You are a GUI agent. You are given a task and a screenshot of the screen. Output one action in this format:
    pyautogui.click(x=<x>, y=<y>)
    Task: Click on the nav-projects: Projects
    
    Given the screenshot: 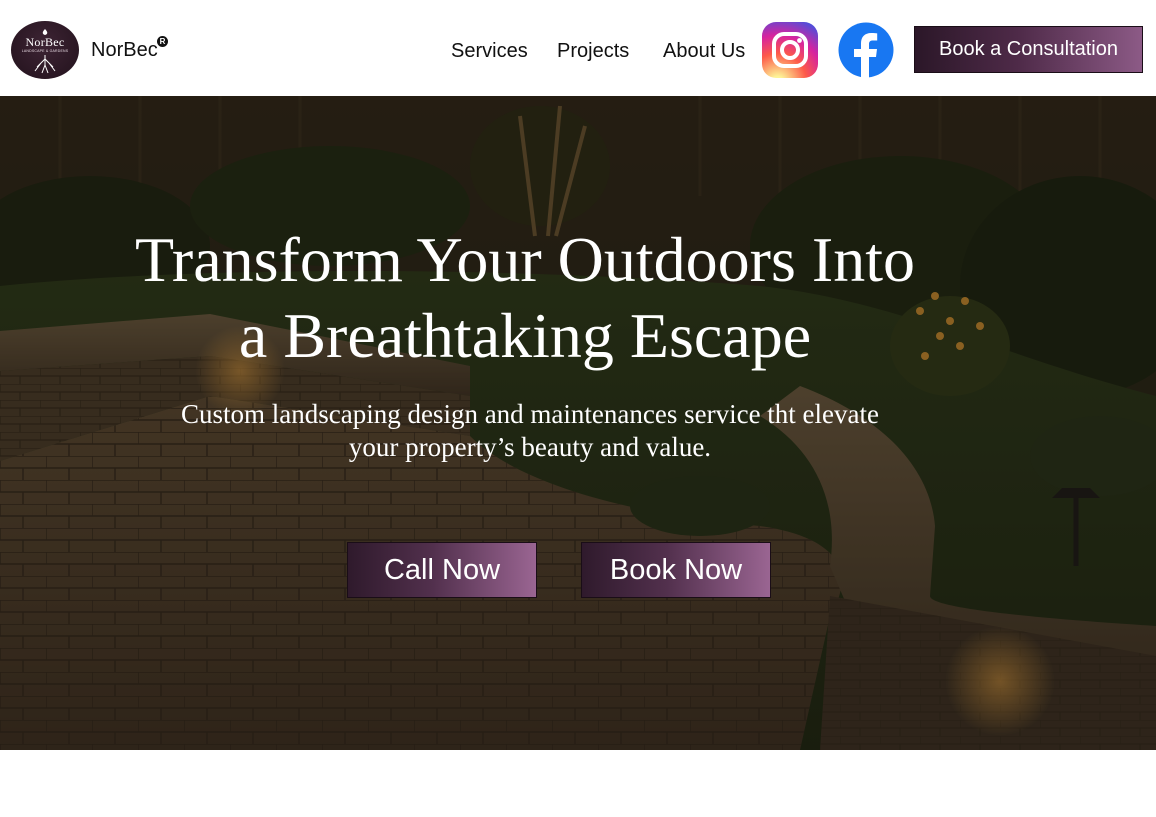 What is the action you would take?
    pyautogui.click(x=593, y=51)
    